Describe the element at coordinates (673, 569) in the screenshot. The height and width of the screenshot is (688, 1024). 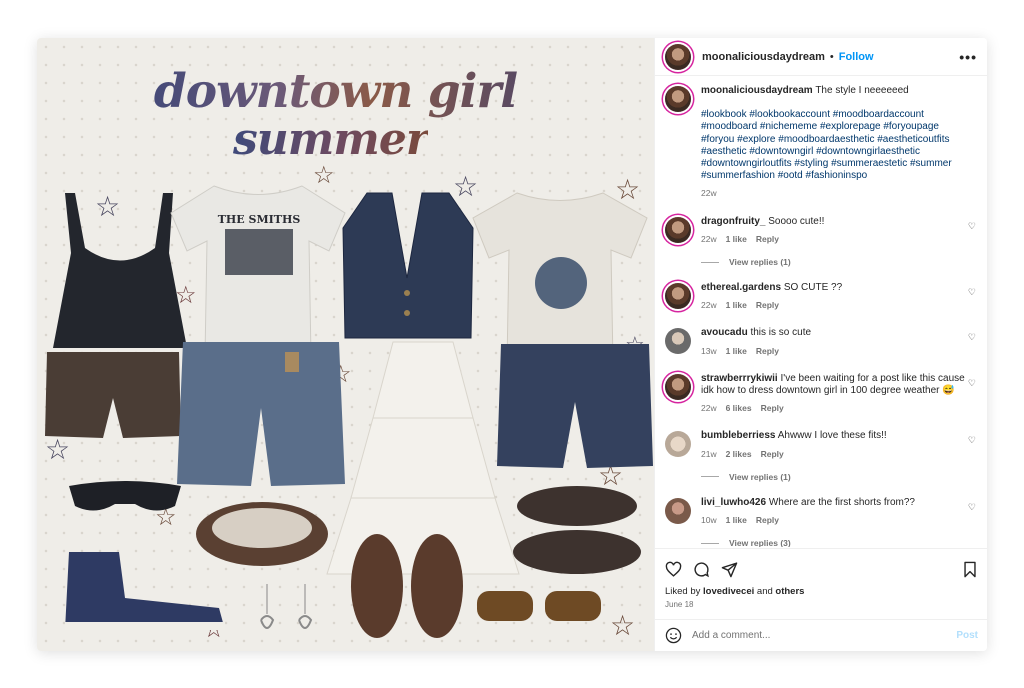
I see `heart-icon` at that location.